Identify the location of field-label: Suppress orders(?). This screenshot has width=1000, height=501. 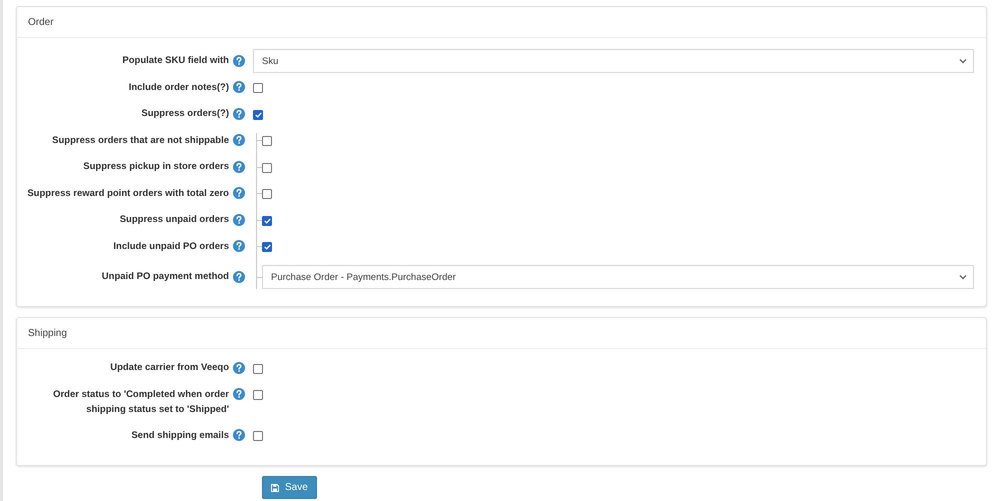
(185, 114).